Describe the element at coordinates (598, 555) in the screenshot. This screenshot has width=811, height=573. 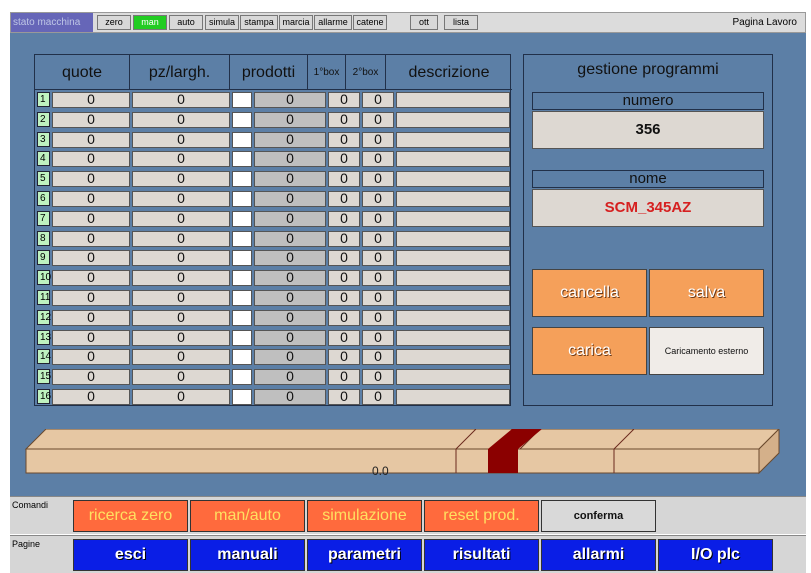
I see `allarmi-button: allarmi` at that location.